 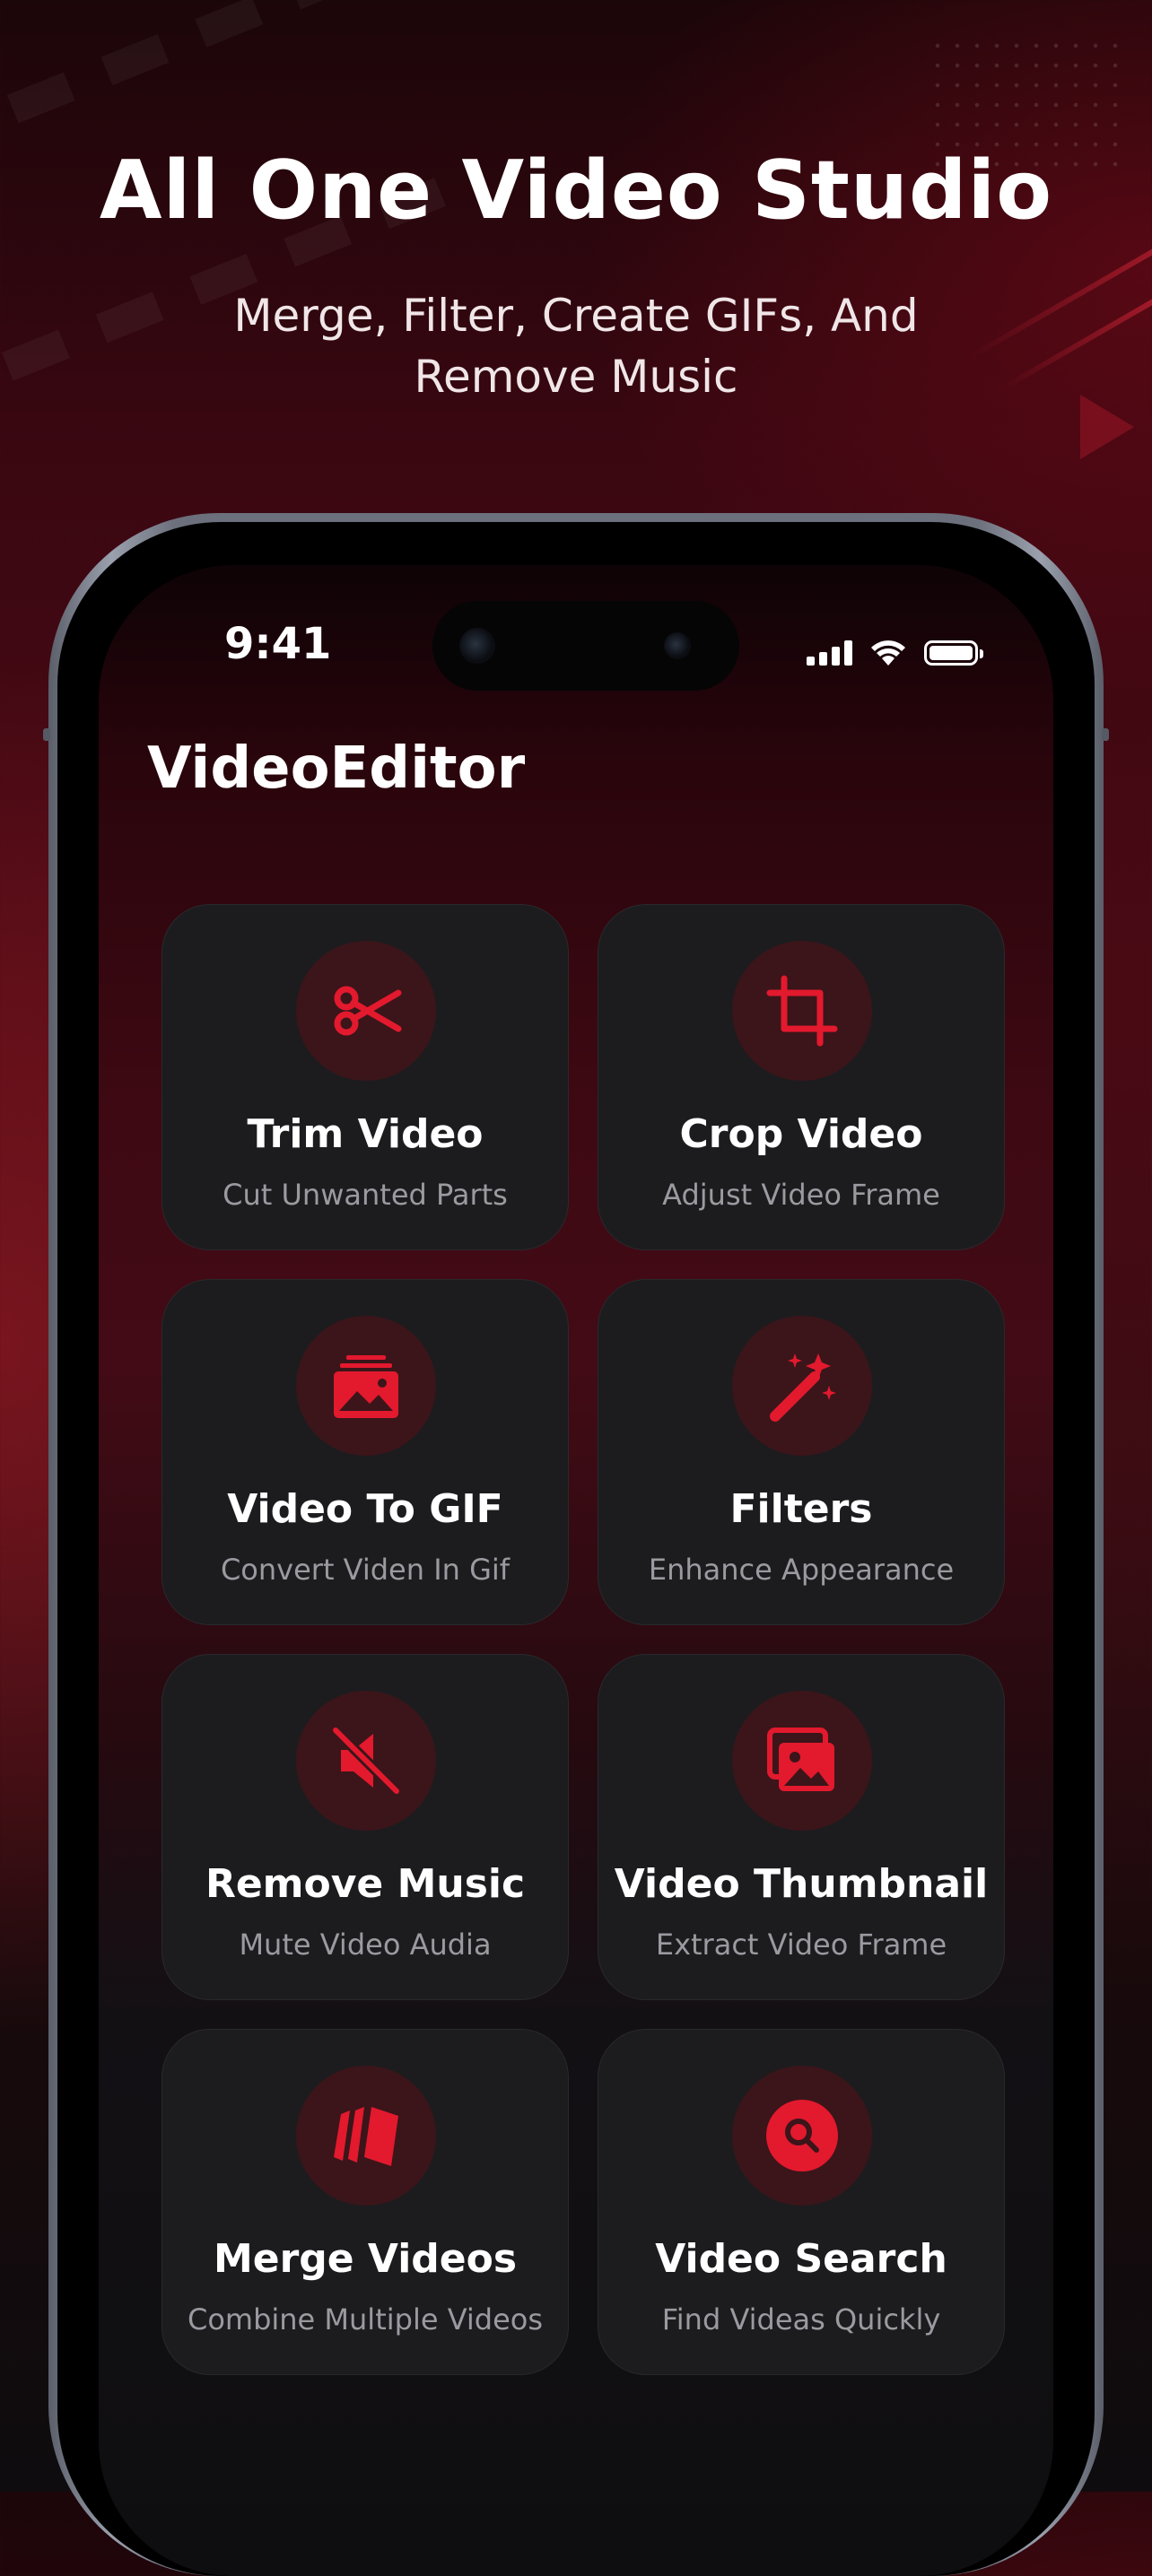 I want to click on search-icon, so click(x=802, y=2135).